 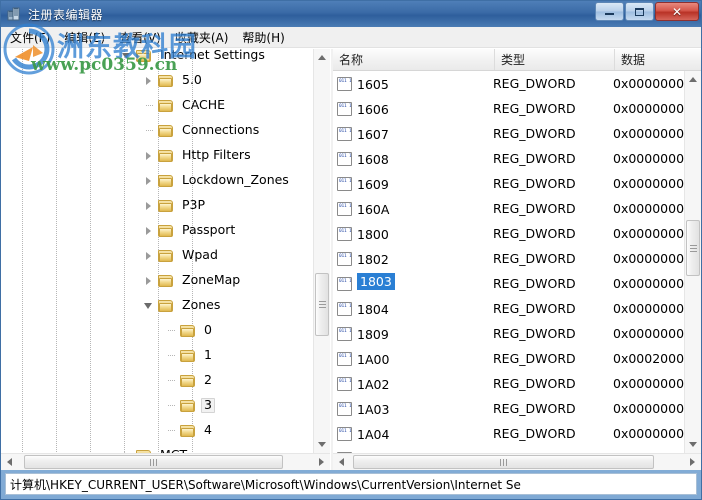 I want to click on table-row: 011 100 1A04 REG_DWORD 0x0000000, so click(x=508, y=433).